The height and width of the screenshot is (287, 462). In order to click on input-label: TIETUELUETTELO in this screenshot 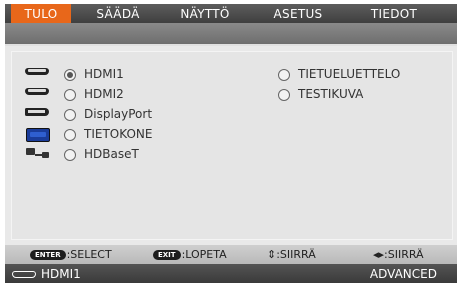, I will do `click(349, 74)`.